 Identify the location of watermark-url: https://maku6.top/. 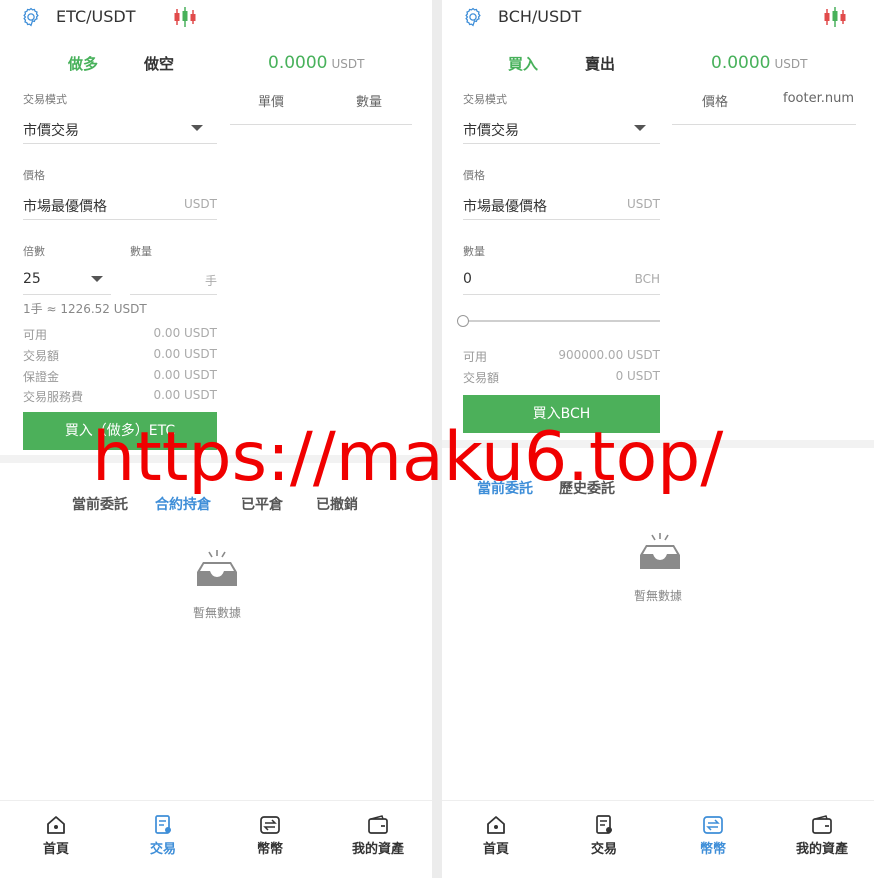
(408, 457).